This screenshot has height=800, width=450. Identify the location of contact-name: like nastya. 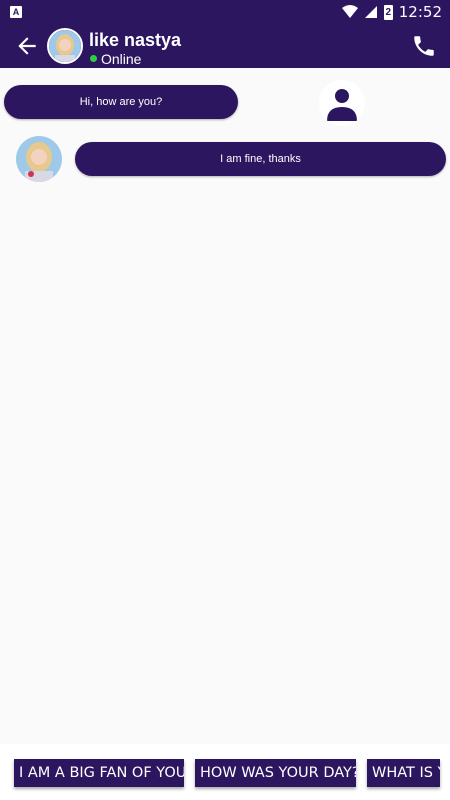
(135, 40).